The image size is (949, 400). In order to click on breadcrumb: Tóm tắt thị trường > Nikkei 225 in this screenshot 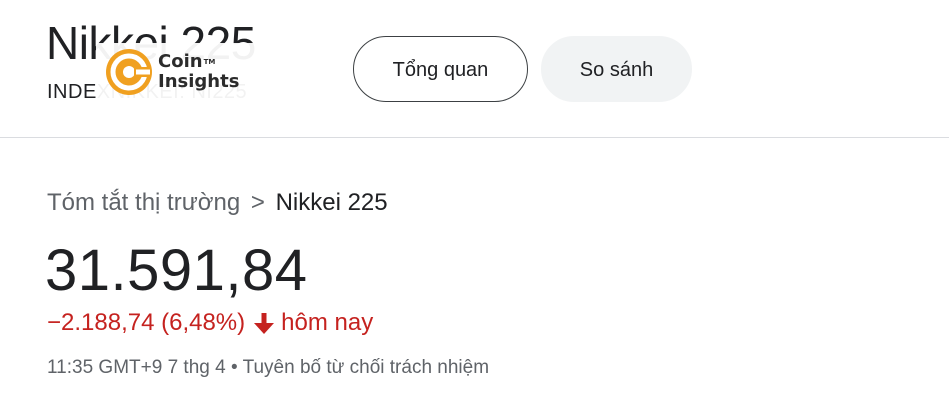, I will do `click(217, 203)`.